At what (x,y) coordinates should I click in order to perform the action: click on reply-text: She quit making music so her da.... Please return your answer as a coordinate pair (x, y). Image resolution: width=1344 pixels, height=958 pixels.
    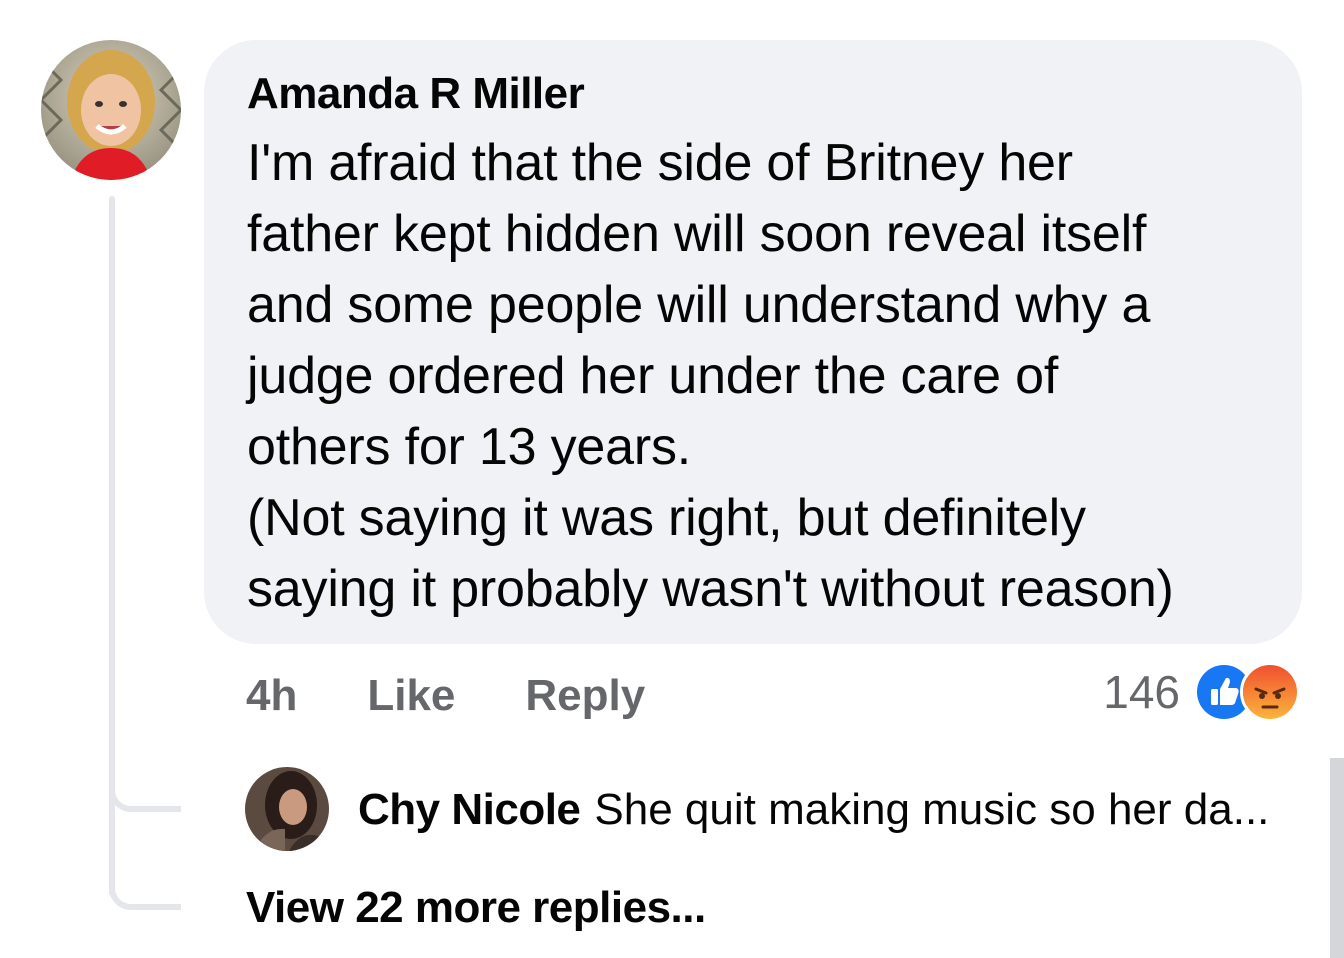
    Looking at the image, I should click on (932, 809).